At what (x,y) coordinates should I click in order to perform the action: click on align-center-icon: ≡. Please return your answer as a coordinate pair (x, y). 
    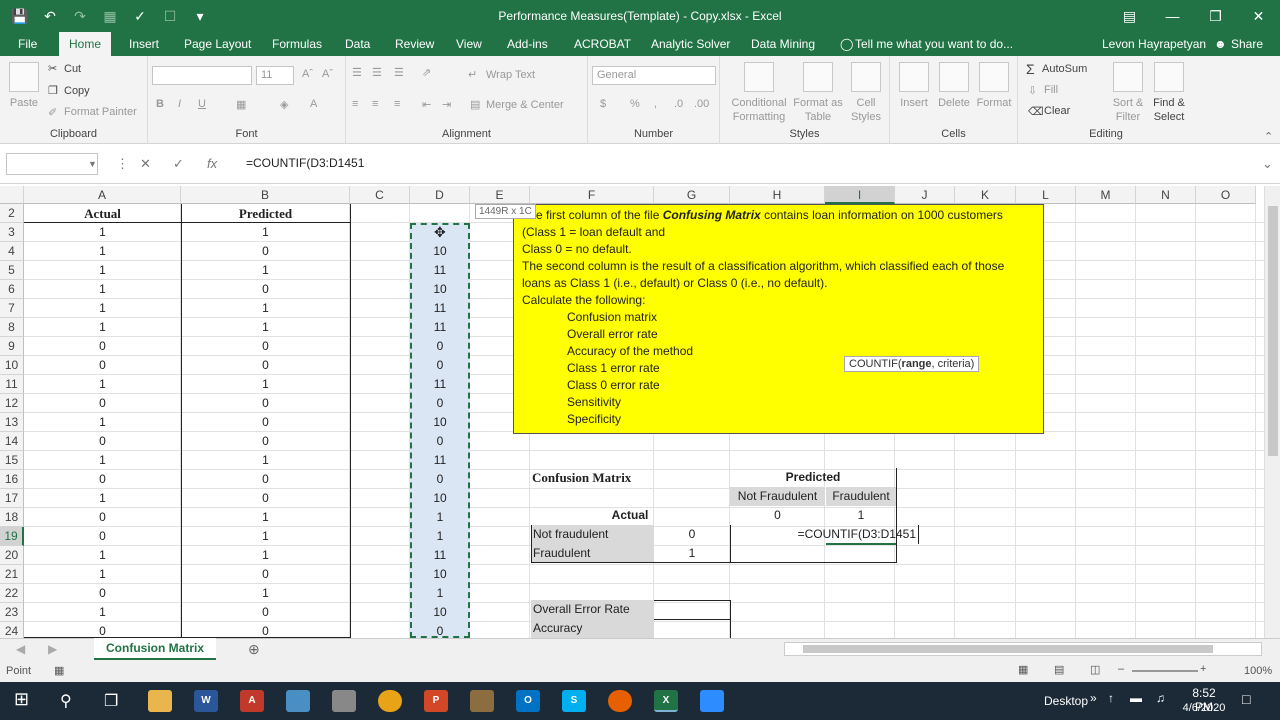
    Looking at the image, I should click on (375, 104).